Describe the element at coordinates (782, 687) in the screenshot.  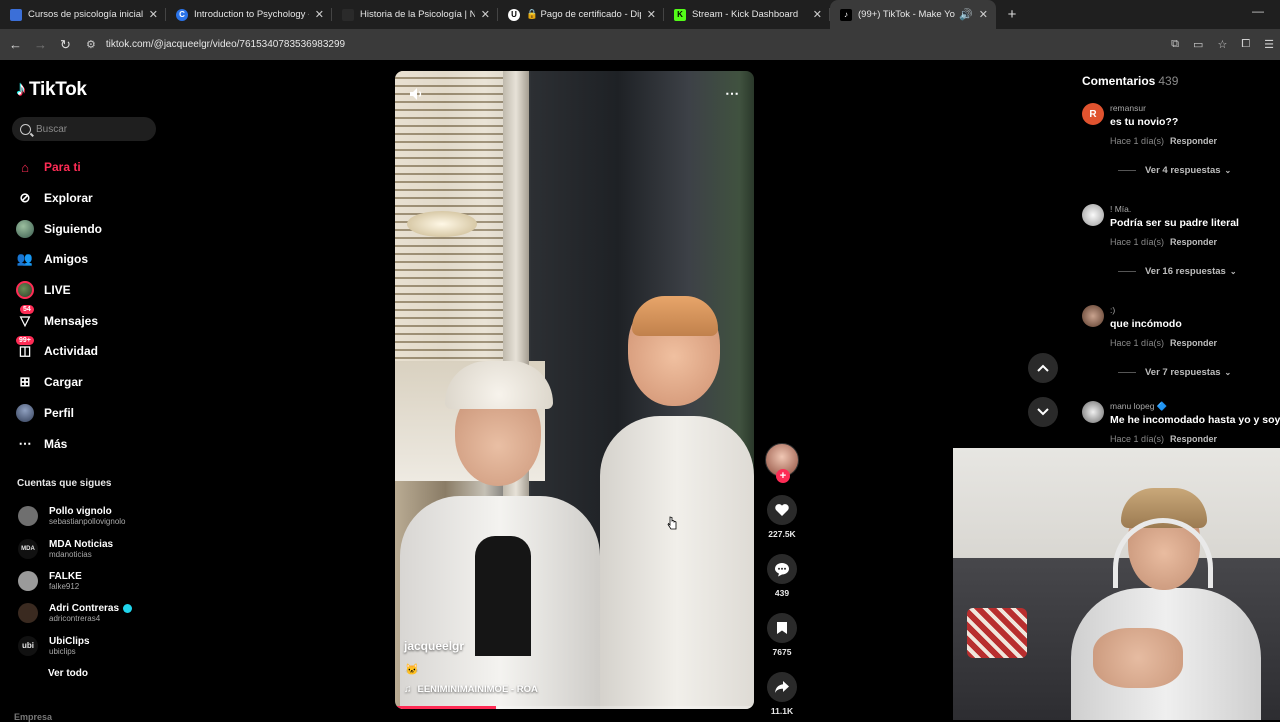
I see `share-button` at that location.